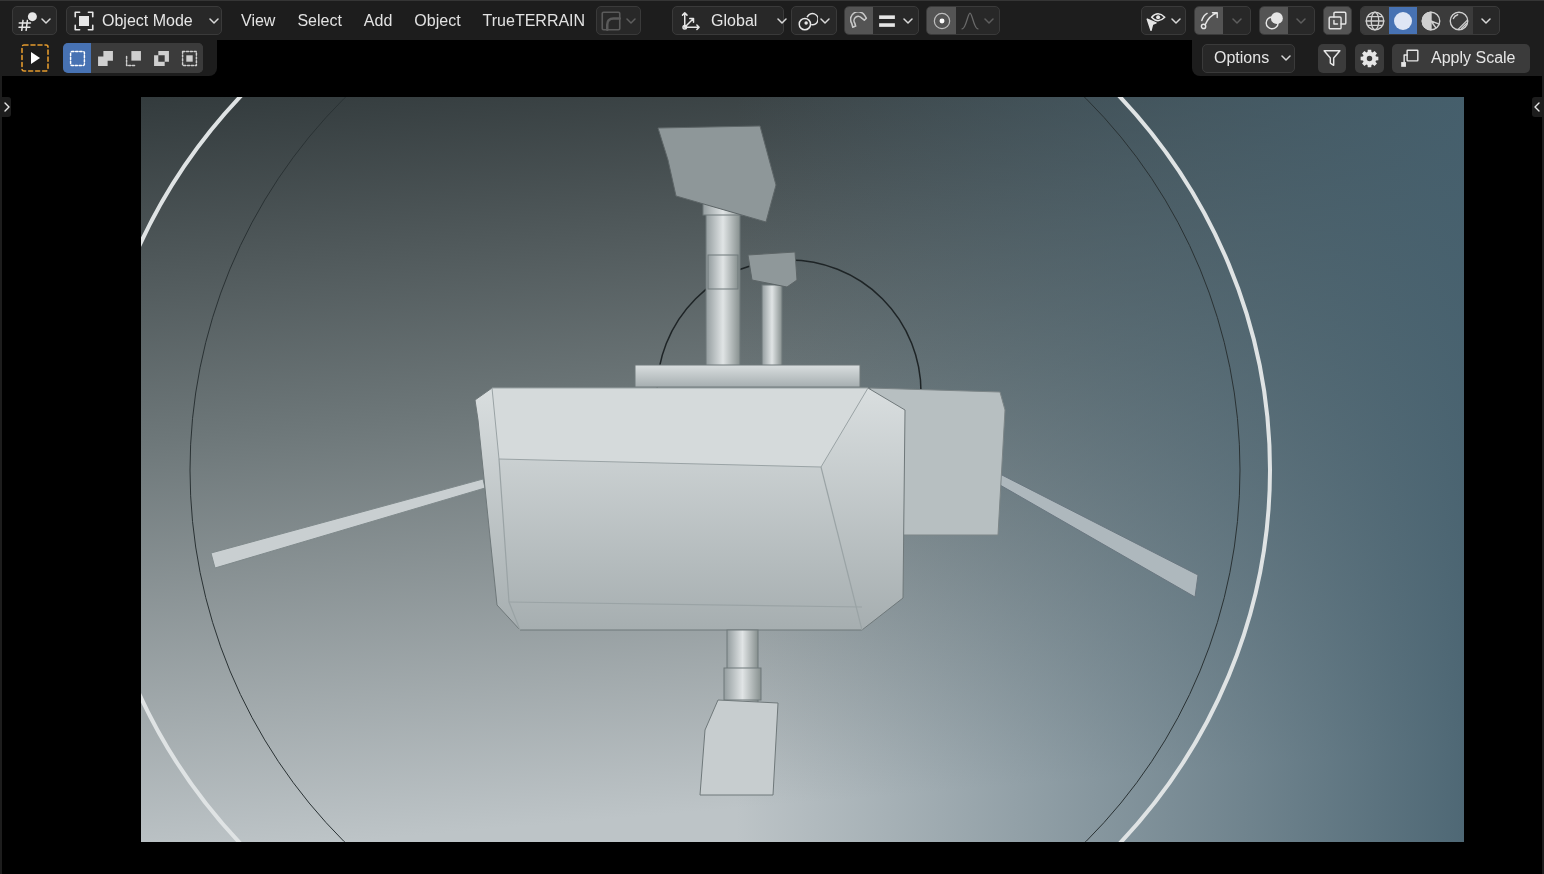 Image resolution: width=1544 pixels, height=874 pixels. I want to click on curved-arrow-icon, so click(1209, 20).